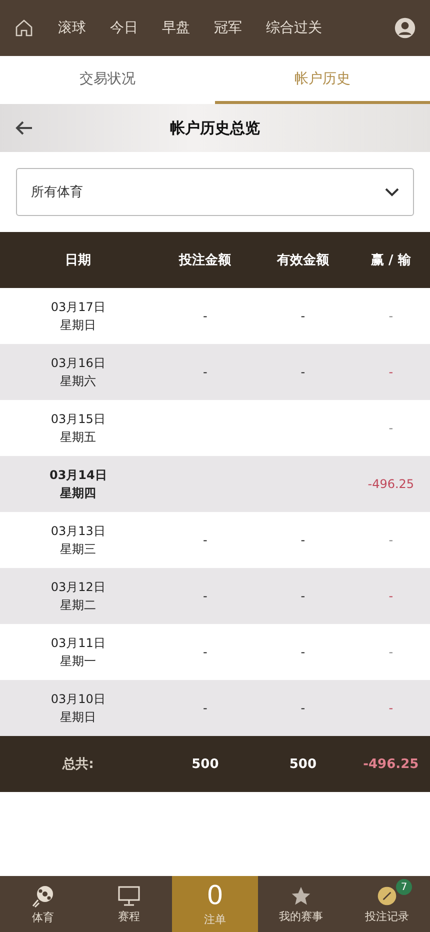 The image size is (430, 932). I want to click on bottom-nav-item: 0 注单, so click(215, 904).